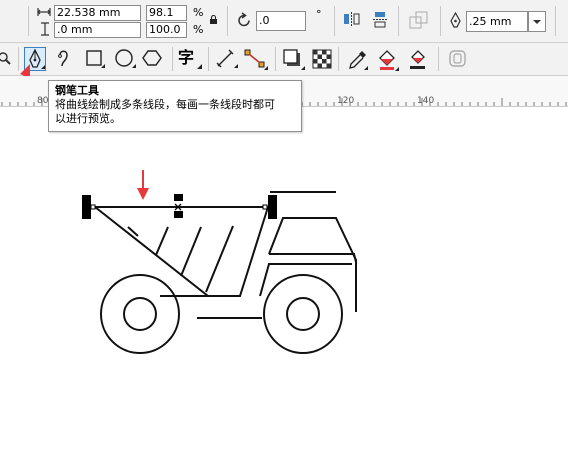 This screenshot has width=568, height=456. I want to click on outline-width-field, so click(497, 21).